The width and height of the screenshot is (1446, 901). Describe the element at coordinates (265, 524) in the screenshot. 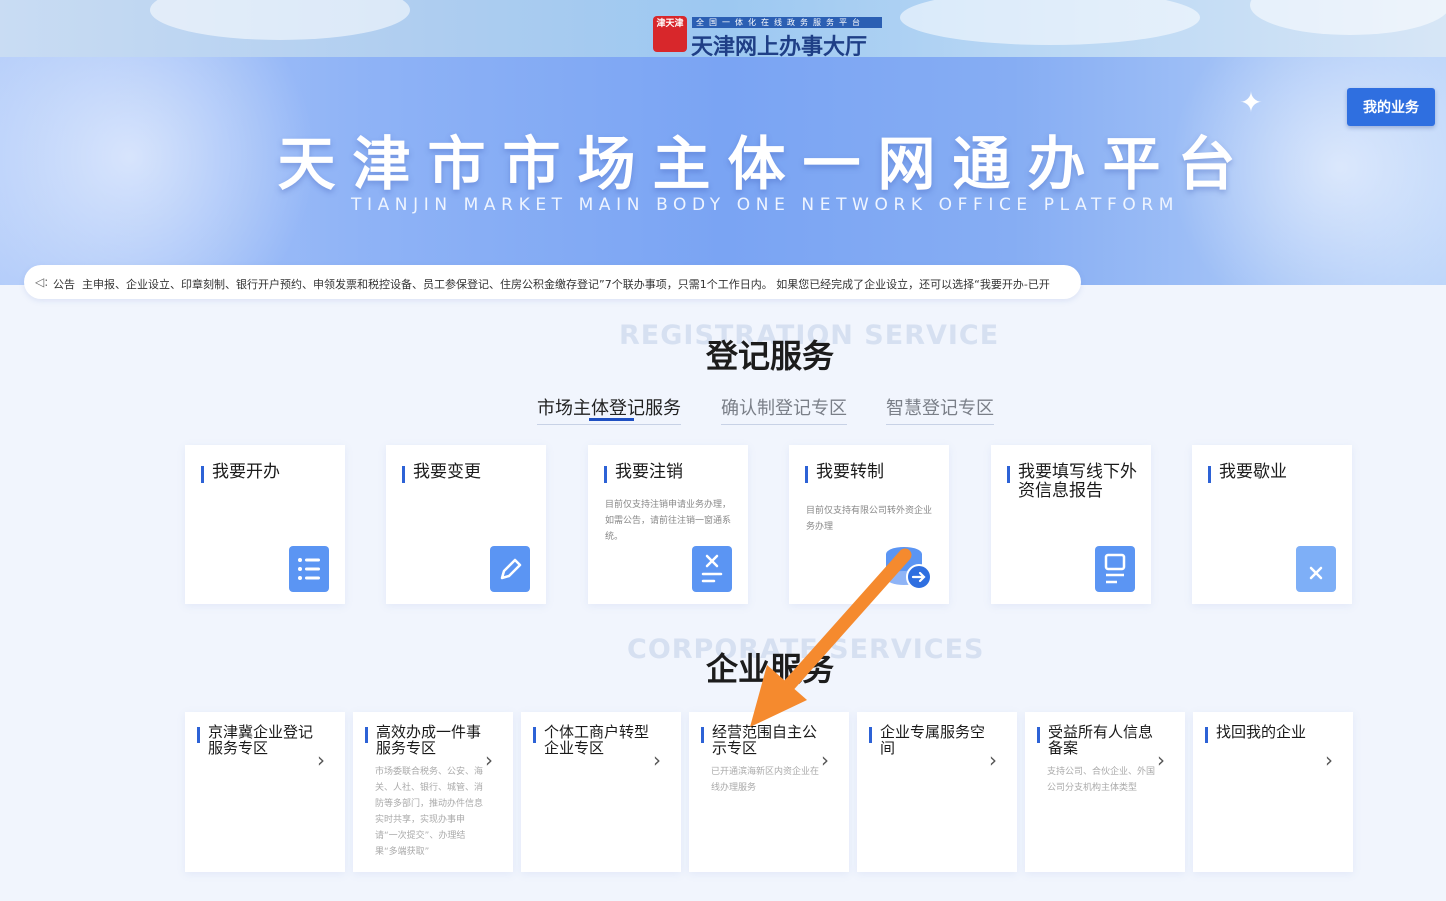

I see `card-open-business: 我要开办` at that location.